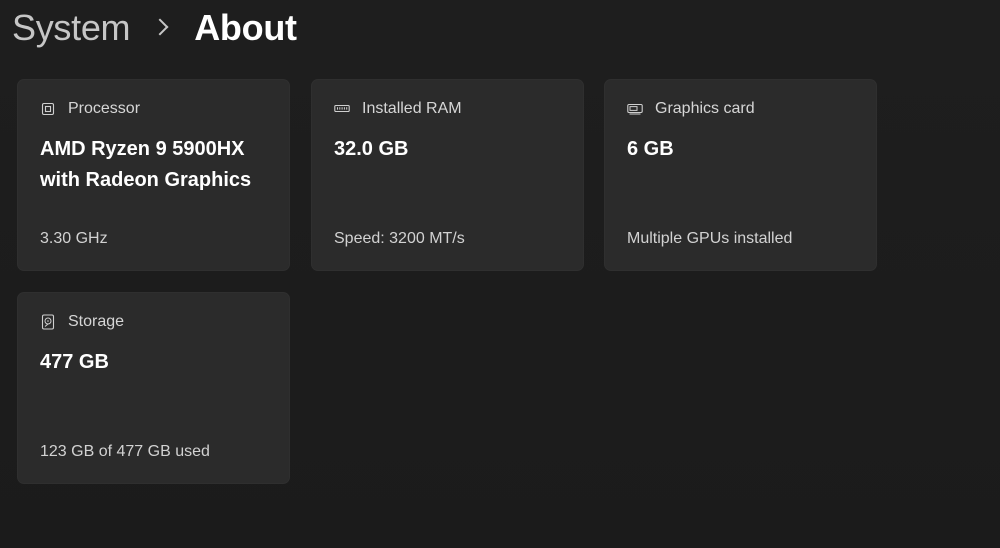  I want to click on page-title: About, so click(245, 27).